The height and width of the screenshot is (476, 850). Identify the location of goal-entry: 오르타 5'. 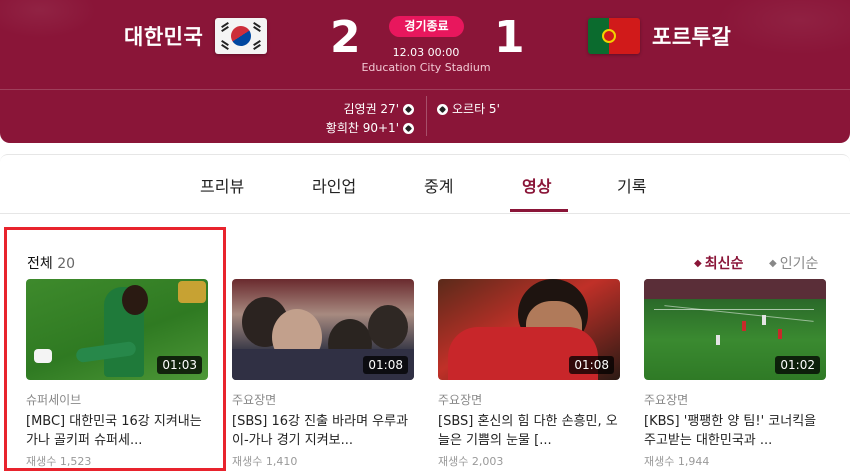
(468, 109).